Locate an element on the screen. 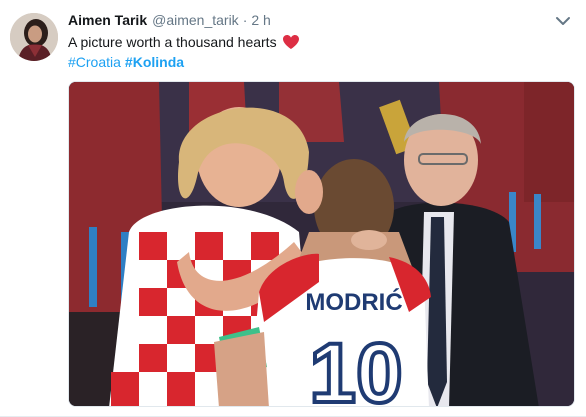 This screenshot has height=417, width=586. author-handle: @aimen_tarik is located at coordinates (195, 20).